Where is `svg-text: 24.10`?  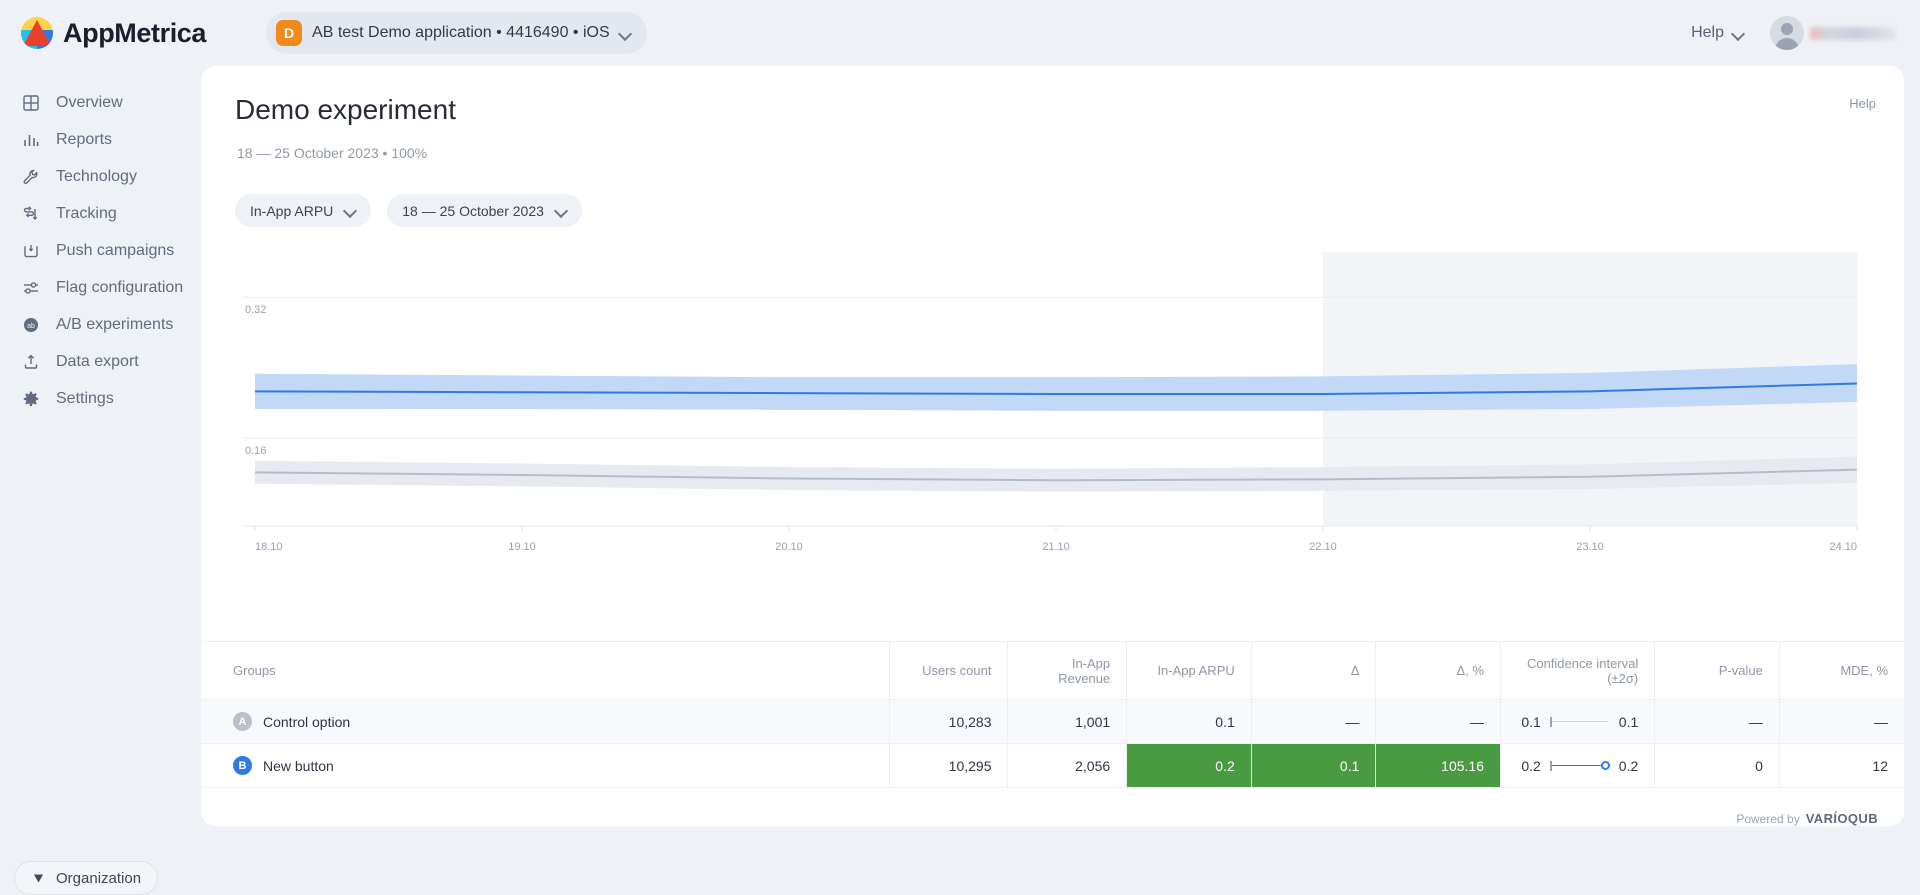
svg-text: 24.10 is located at coordinates (1843, 547).